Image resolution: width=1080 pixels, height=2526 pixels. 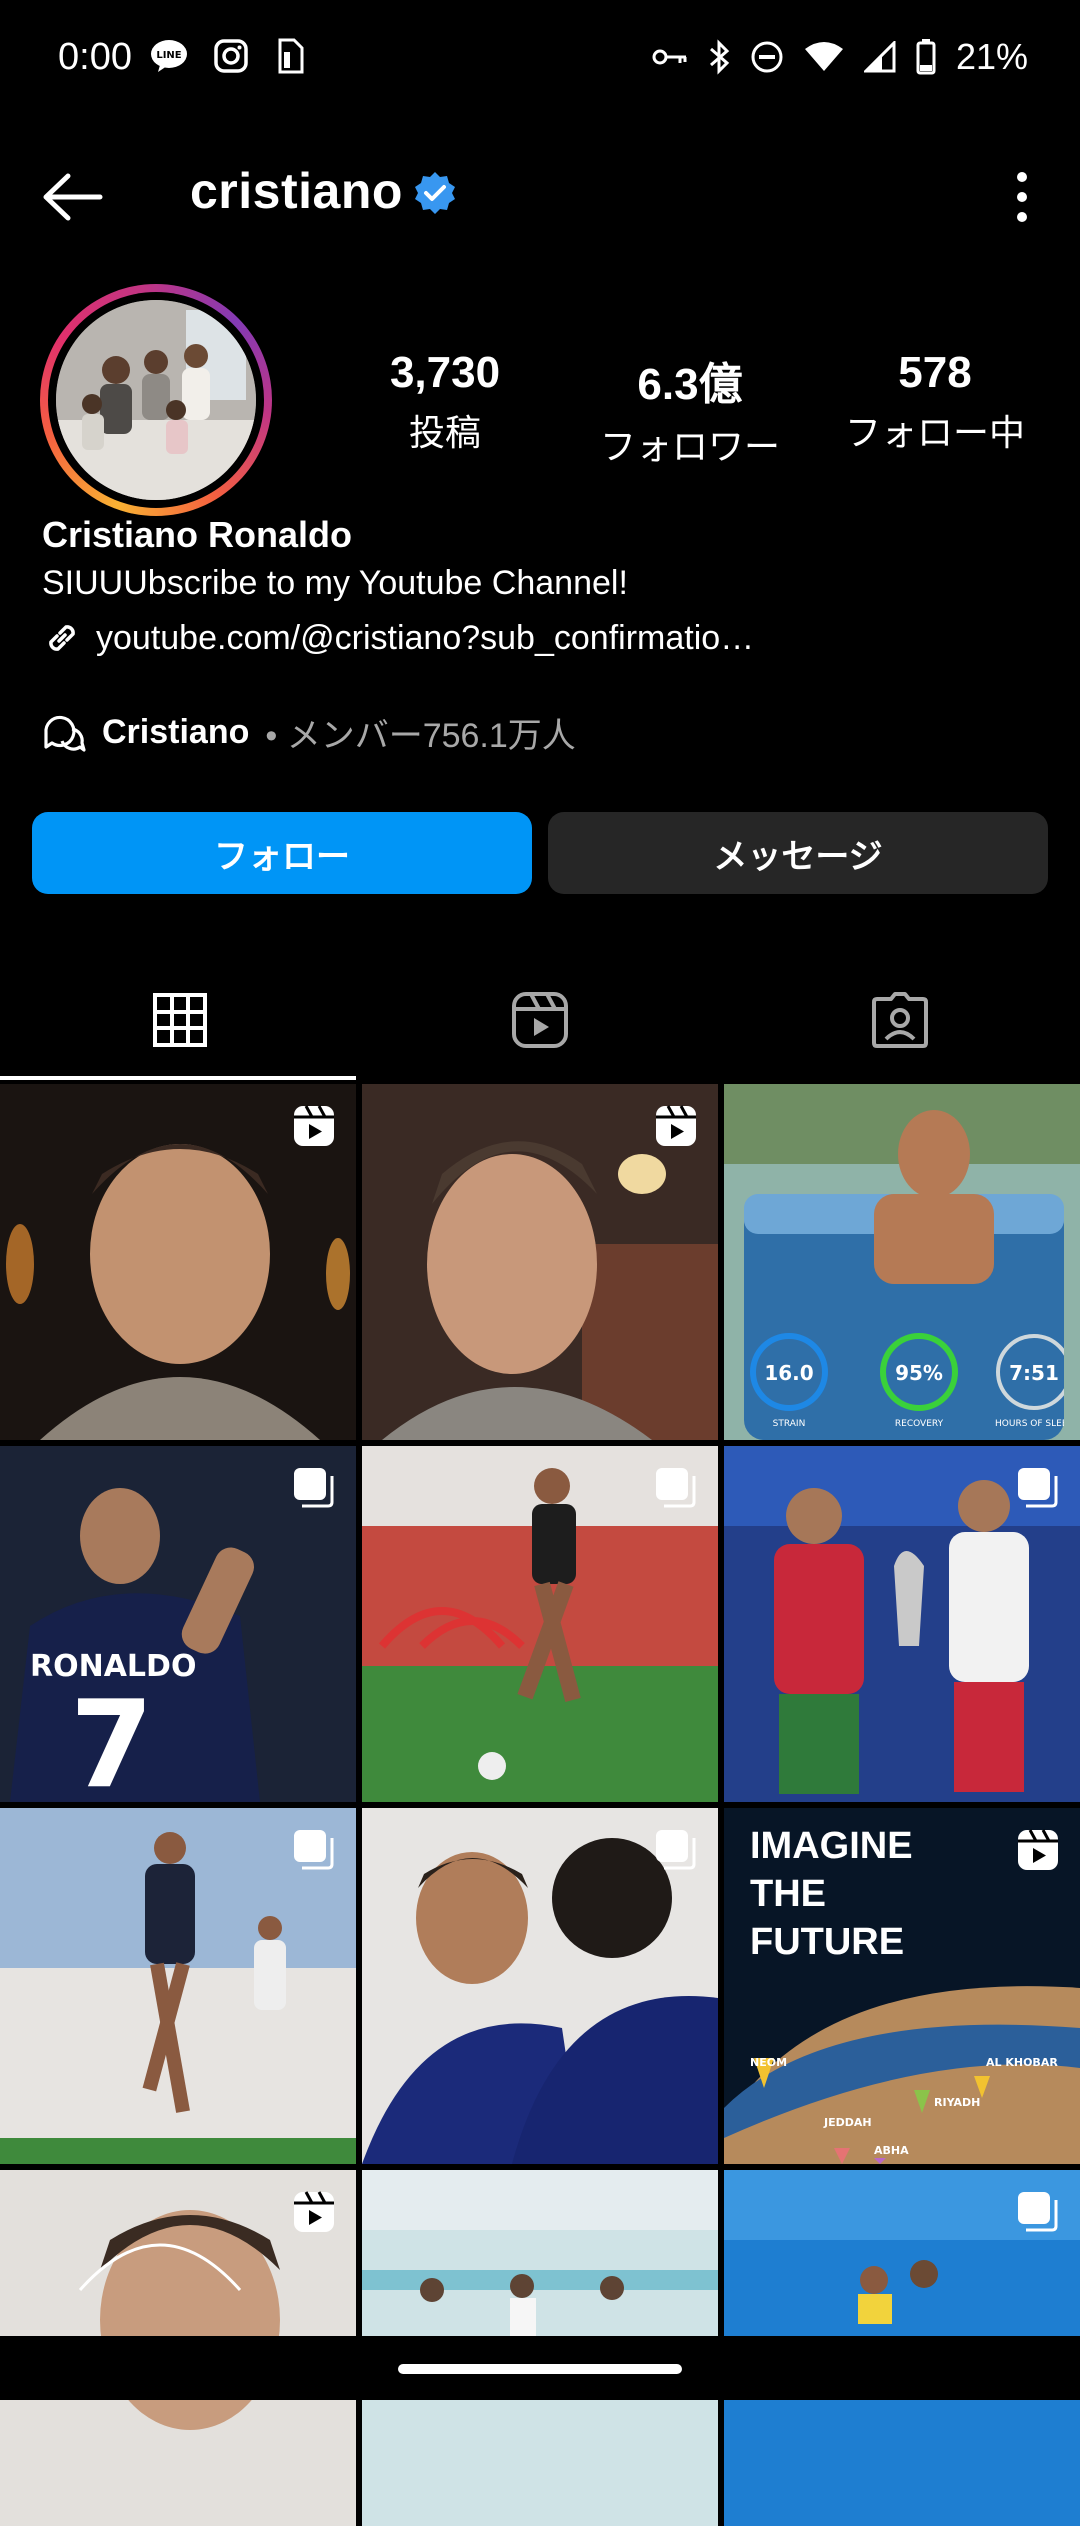 I want to click on status-right-icons: 21%, so click(x=840, y=57).